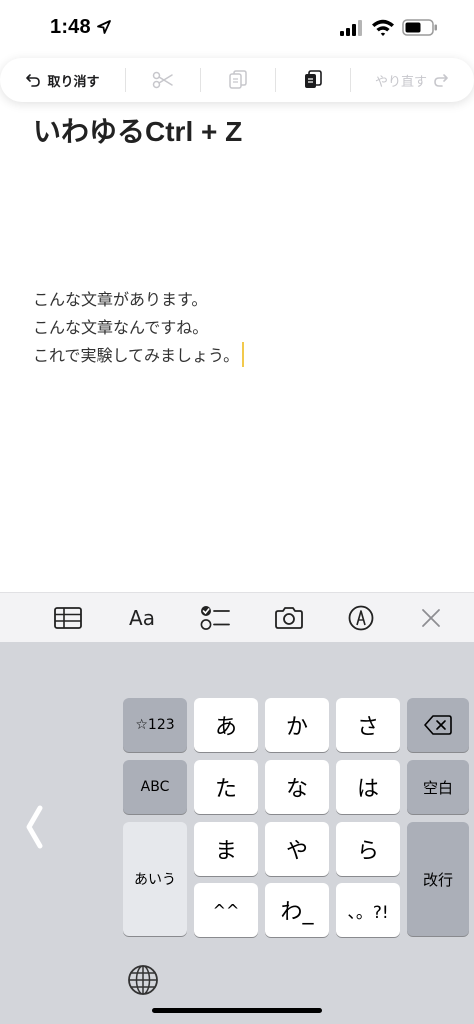 Image resolution: width=474 pixels, height=1024 pixels. I want to click on edit-toolbar: 取り消す やり直す, so click(237, 80).